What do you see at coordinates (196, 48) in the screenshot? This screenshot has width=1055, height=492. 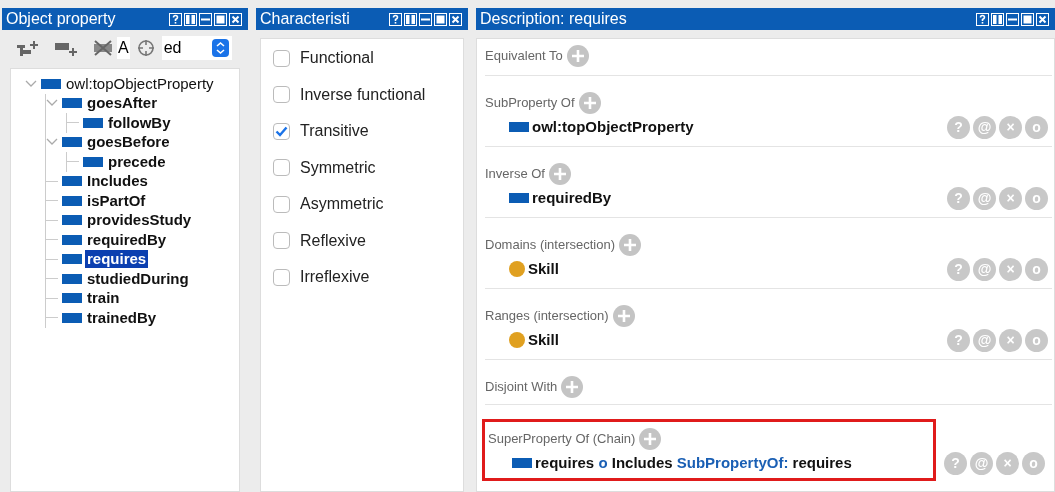 I see `filter-dropdown: ed` at bounding box center [196, 48].